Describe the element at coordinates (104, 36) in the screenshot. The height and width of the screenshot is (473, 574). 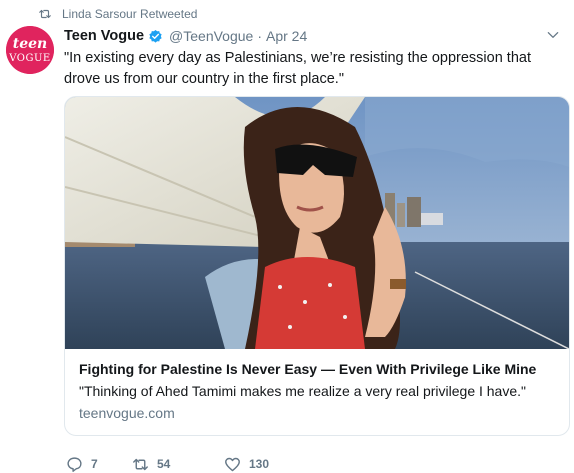
I see `author-name: Teen Vogue` at that location.